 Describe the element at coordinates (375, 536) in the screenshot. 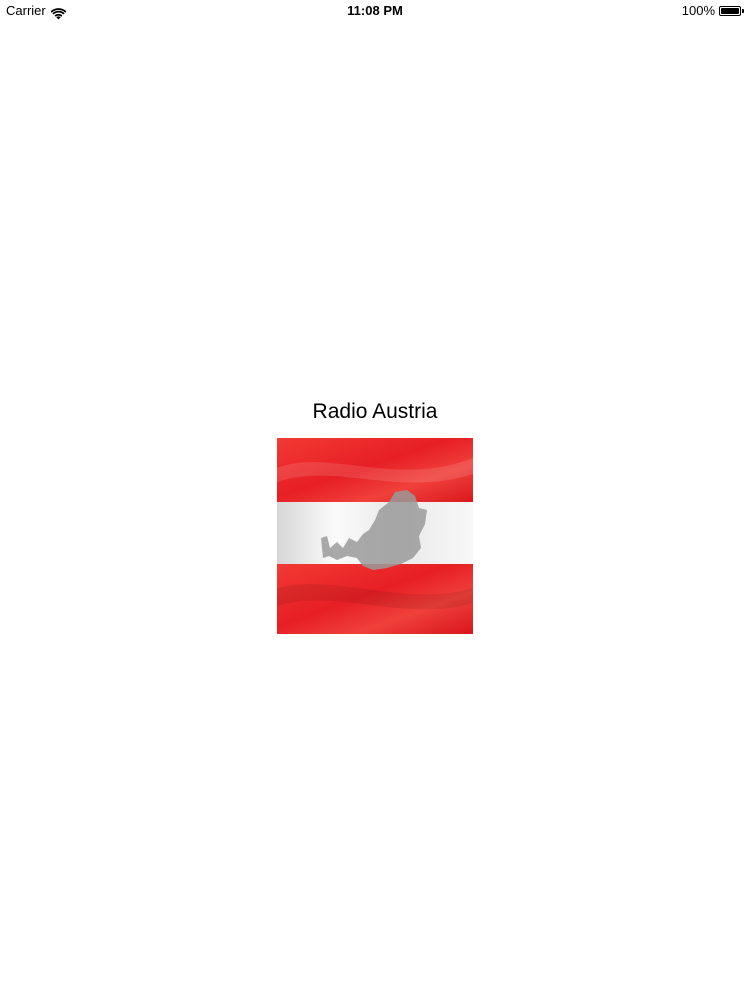

I see `austria-flag-map-logo` at that location.